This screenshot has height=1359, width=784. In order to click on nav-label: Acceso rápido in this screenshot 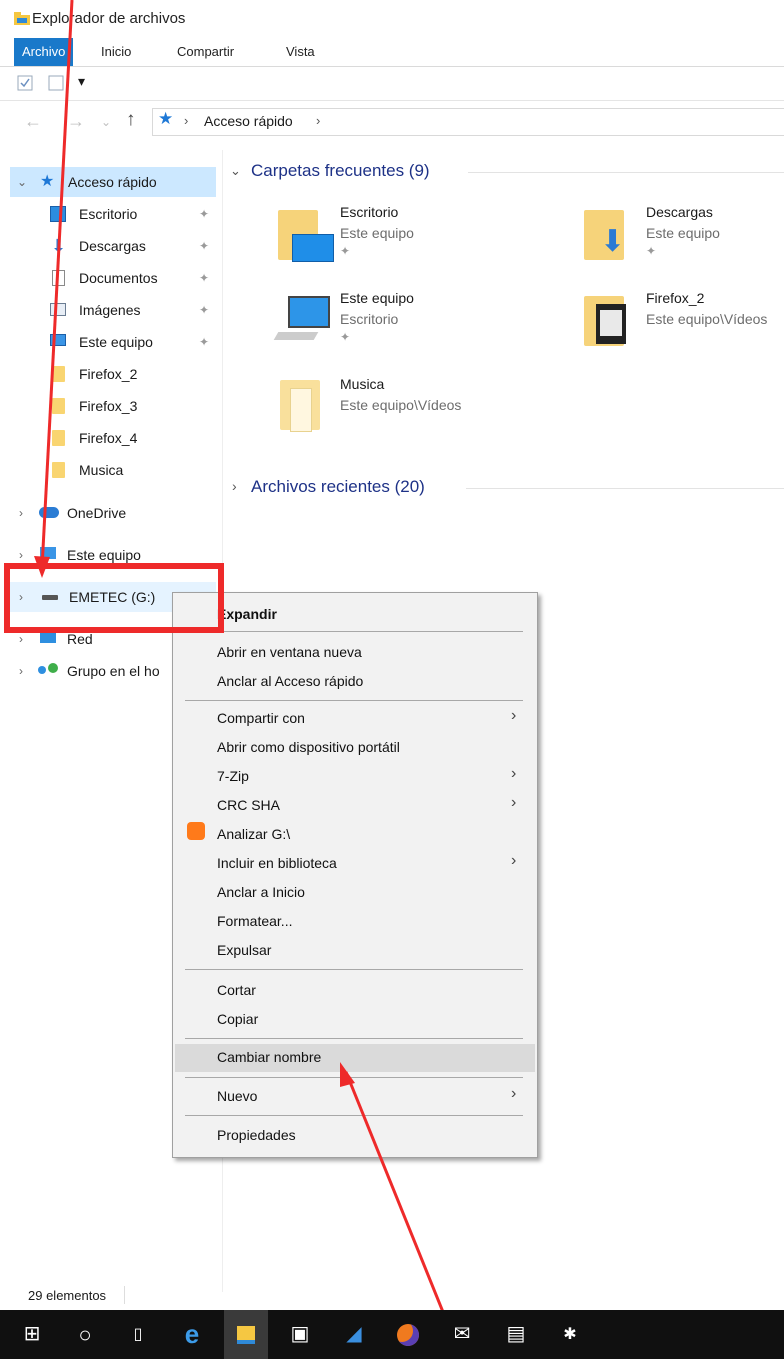, I will do `click(112, 182)`.